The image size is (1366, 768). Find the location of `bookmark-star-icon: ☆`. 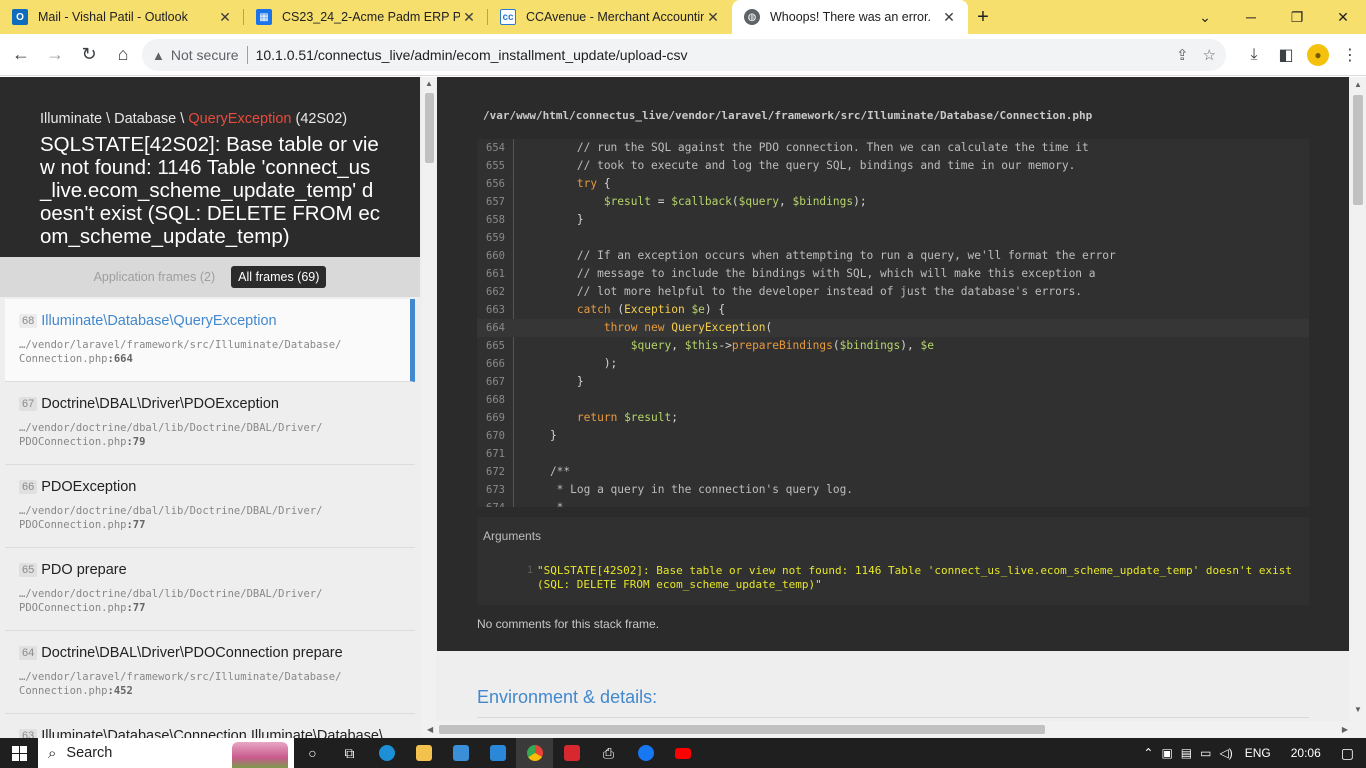

bookmark-star-icon: ☆ is located at coordinates (1209, 55).